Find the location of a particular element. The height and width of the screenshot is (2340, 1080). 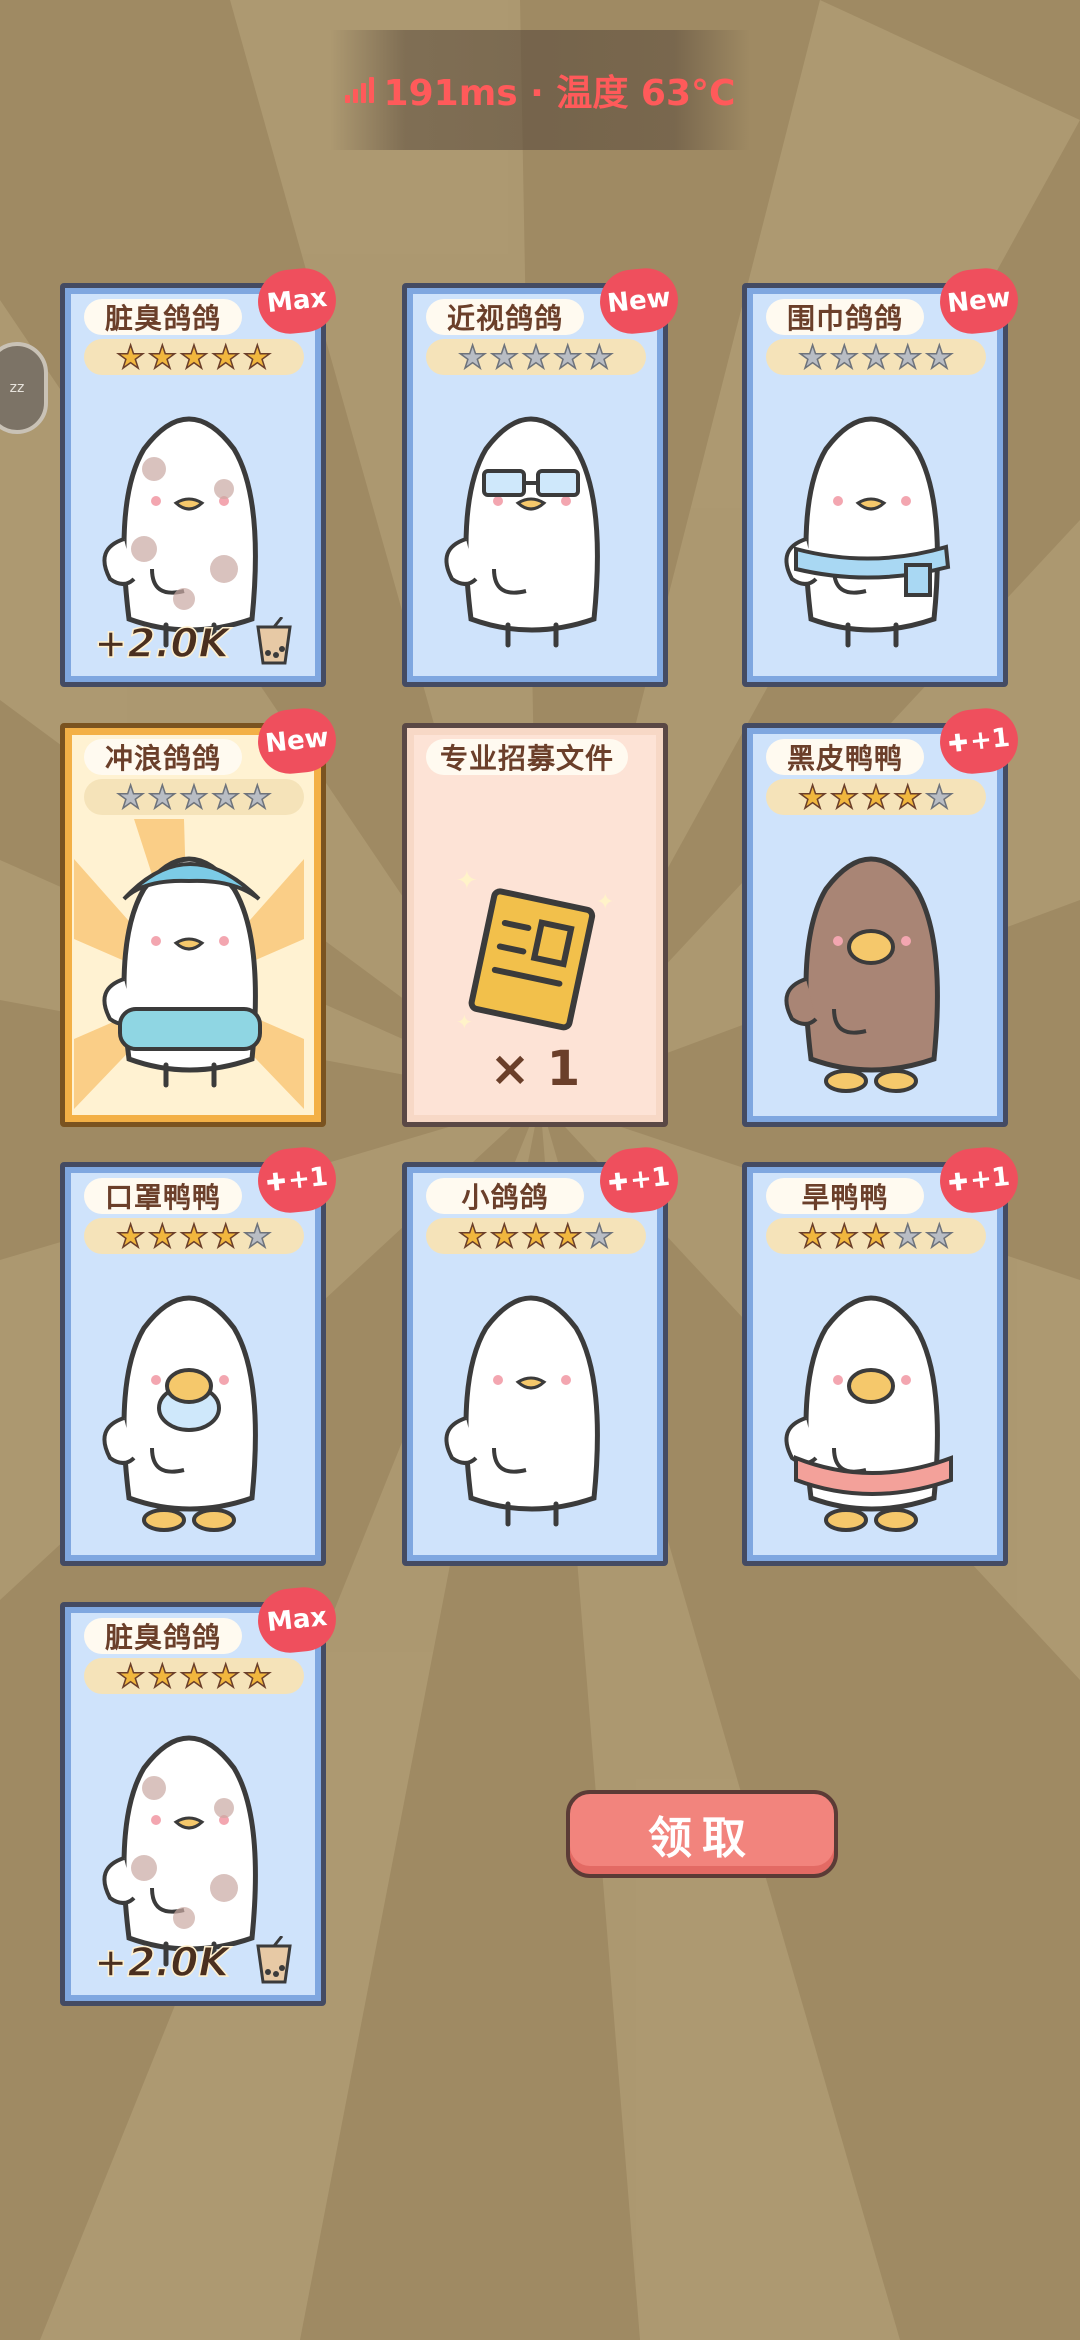

claim-button: 领取 is located at coordinates (702, 1834).